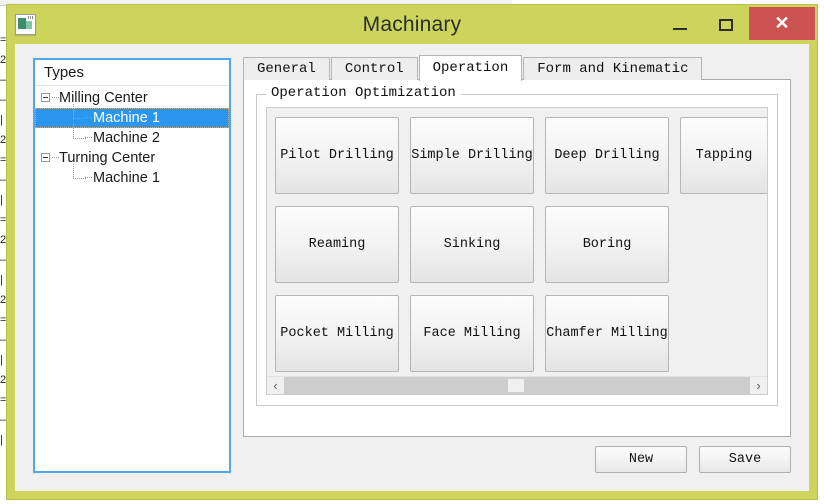 Image resolution: width=824 pixels, height=504 pixels. I want to click on operation-button-tapping: Tapping, so click(723, 155).